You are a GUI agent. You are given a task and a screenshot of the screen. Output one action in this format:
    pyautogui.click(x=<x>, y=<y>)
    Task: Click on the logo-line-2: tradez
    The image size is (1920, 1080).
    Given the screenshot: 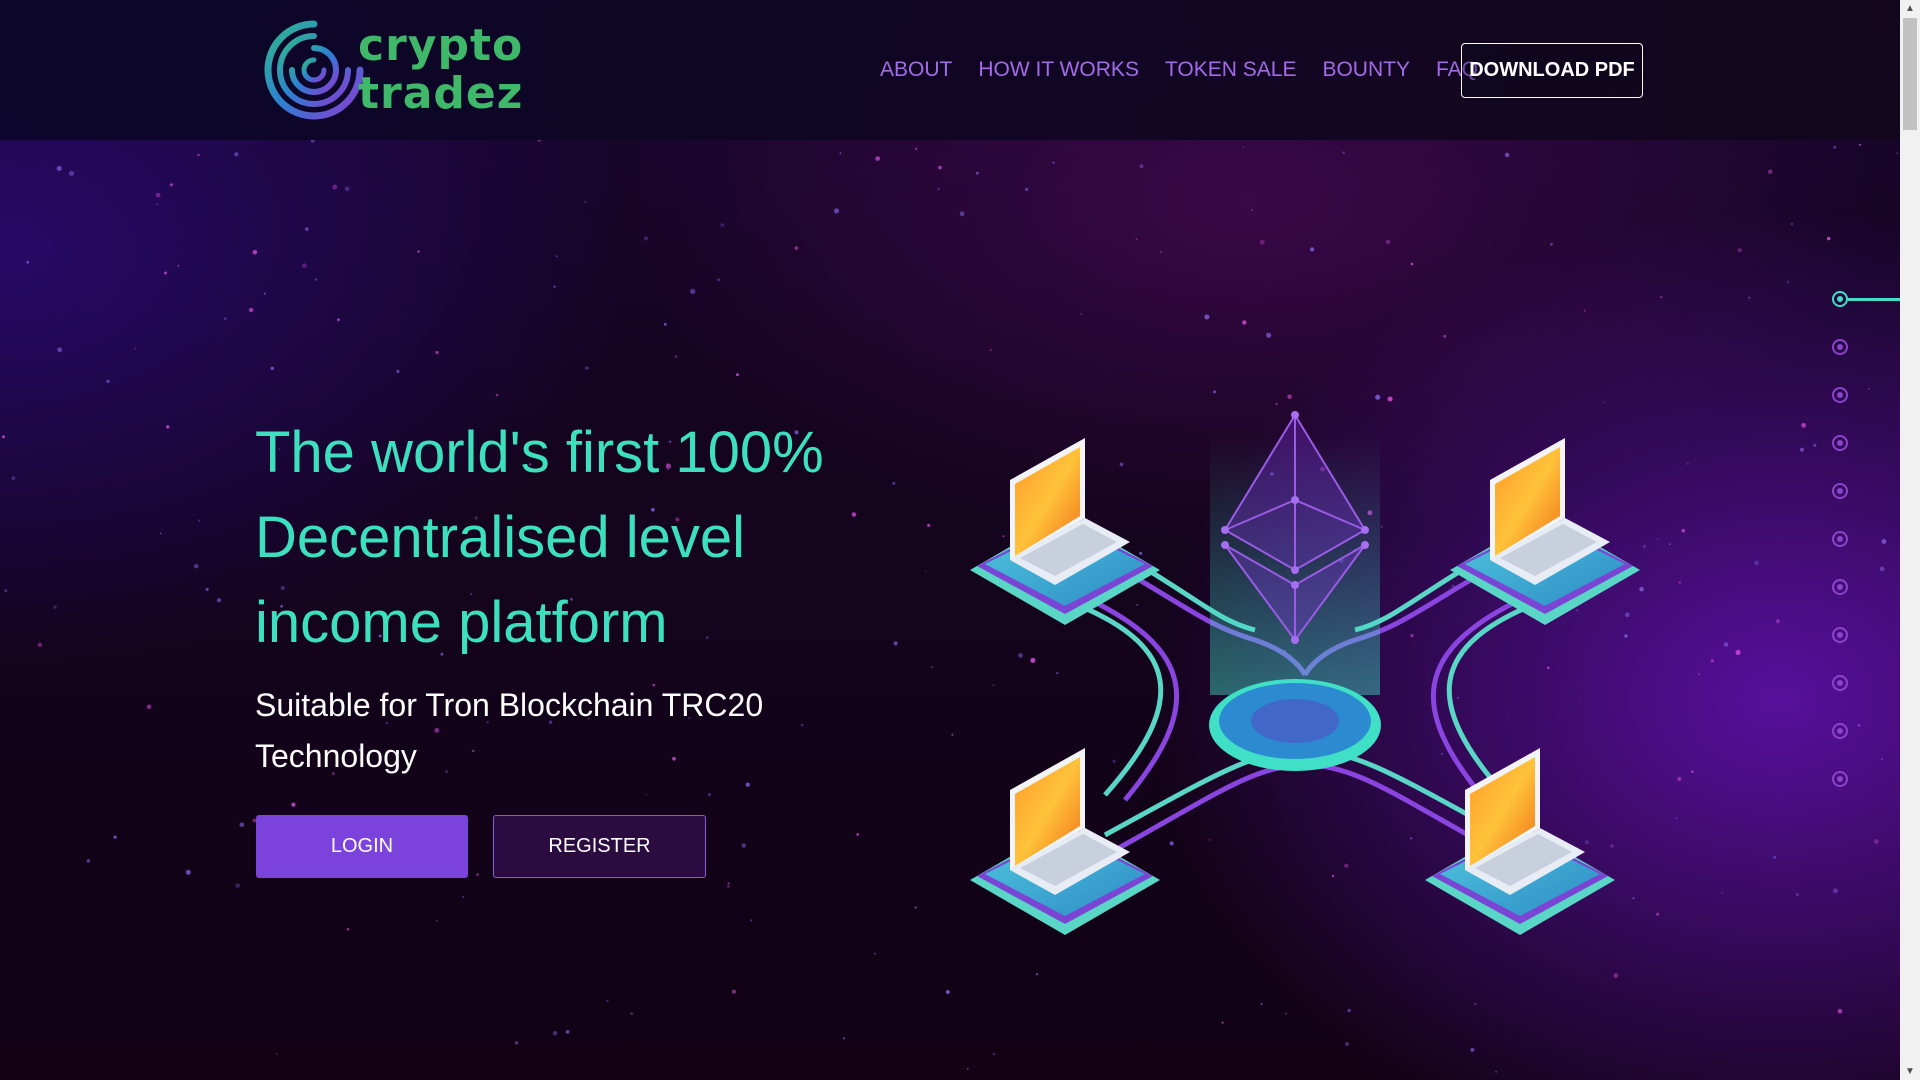 What is the action you would take?
    pyautogui.click(x=441, y=93)
    